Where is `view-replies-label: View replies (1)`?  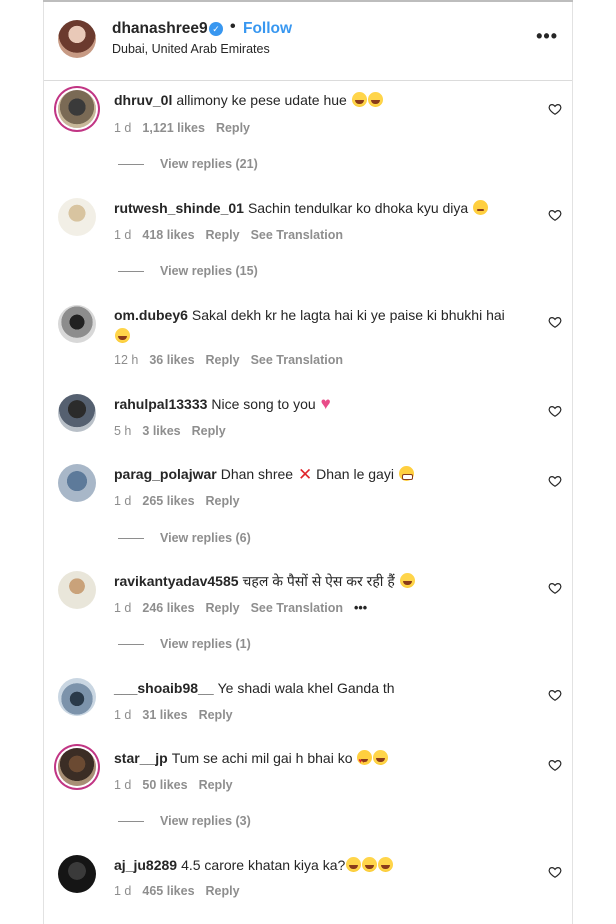 view-replies-label: View replies (1) is located at coordinates (205, 644).